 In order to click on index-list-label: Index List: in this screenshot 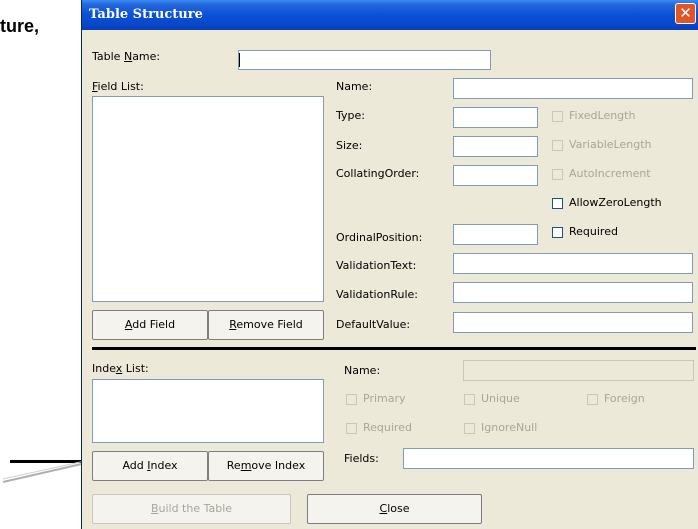, I will do `click(120, 368)`.